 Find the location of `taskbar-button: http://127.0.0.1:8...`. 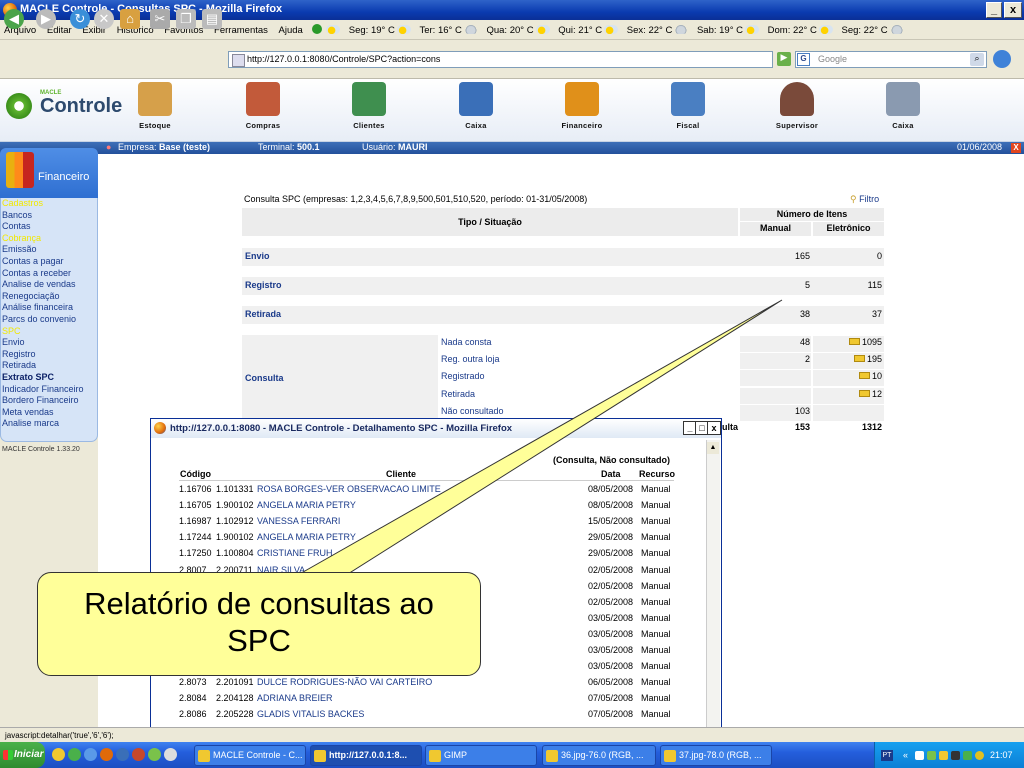

taskbar-button: http://127.0.0.1:8... is located at coordinates (366, 755).